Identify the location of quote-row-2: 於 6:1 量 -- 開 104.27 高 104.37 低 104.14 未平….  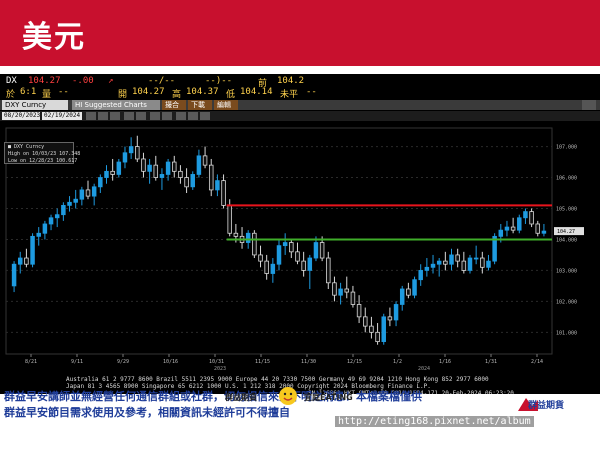
(158, 93).